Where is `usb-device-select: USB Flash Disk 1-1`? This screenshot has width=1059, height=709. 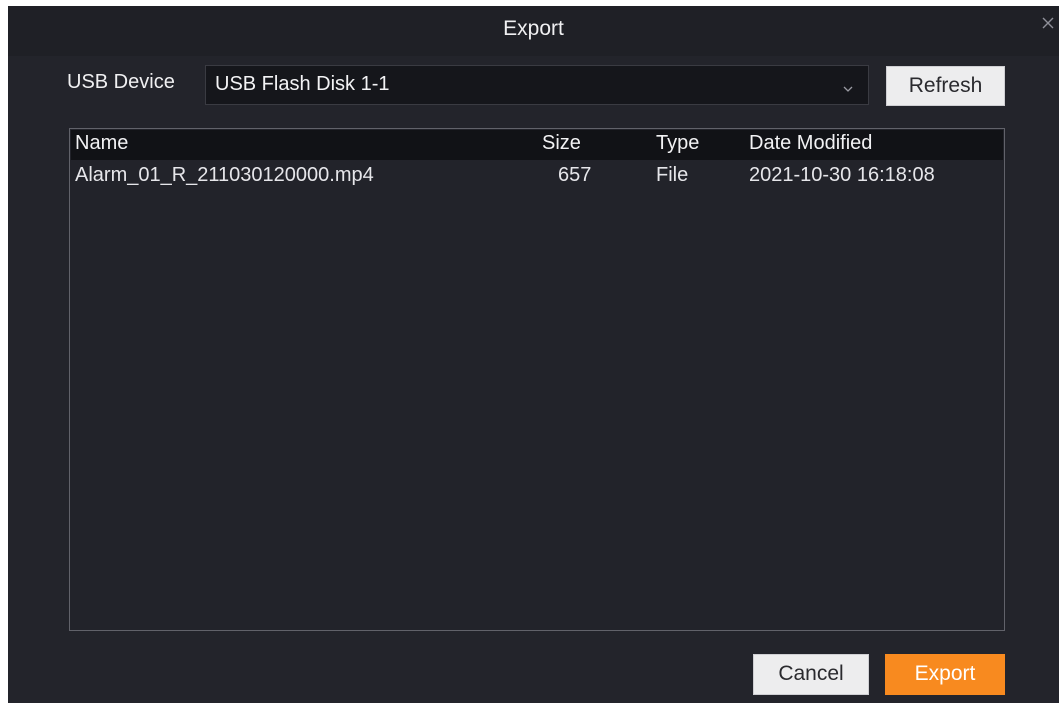
usb-device-select: USB Flash Disk 1-1 is located at coordinates (537, 85).